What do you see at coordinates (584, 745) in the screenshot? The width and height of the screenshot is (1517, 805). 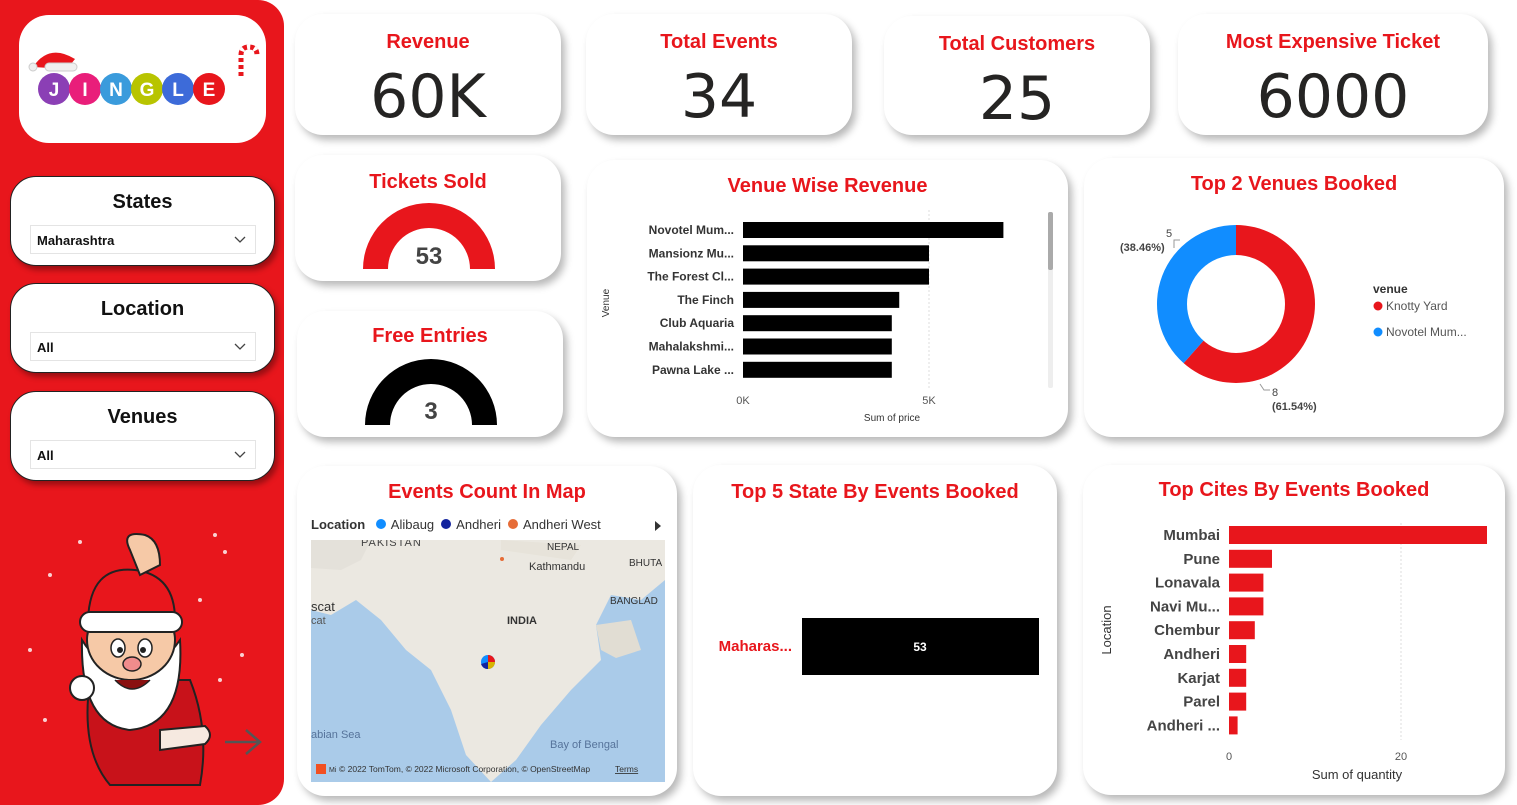 I see `map-label-bay-of-bengal: Bay of Bengal` at bounding box center [584, 745].